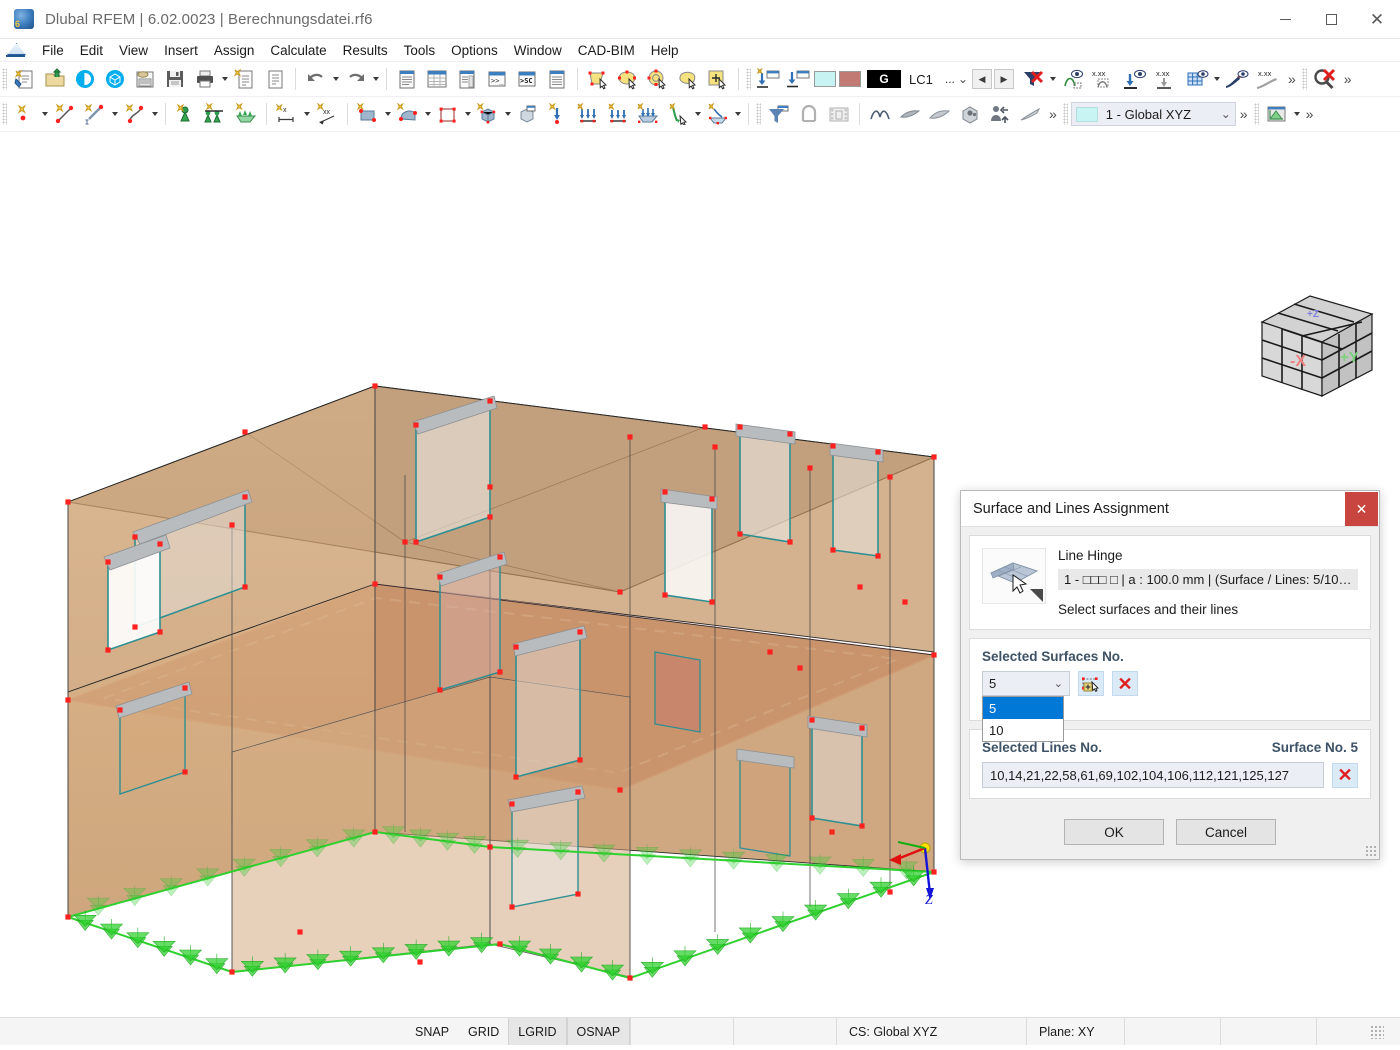 This screenshot has width=1400, height=1050. What do you see at coordinates (1030, 114) in the screenshot?
I see `wedge-icon` at bounding box center [1030, 114].